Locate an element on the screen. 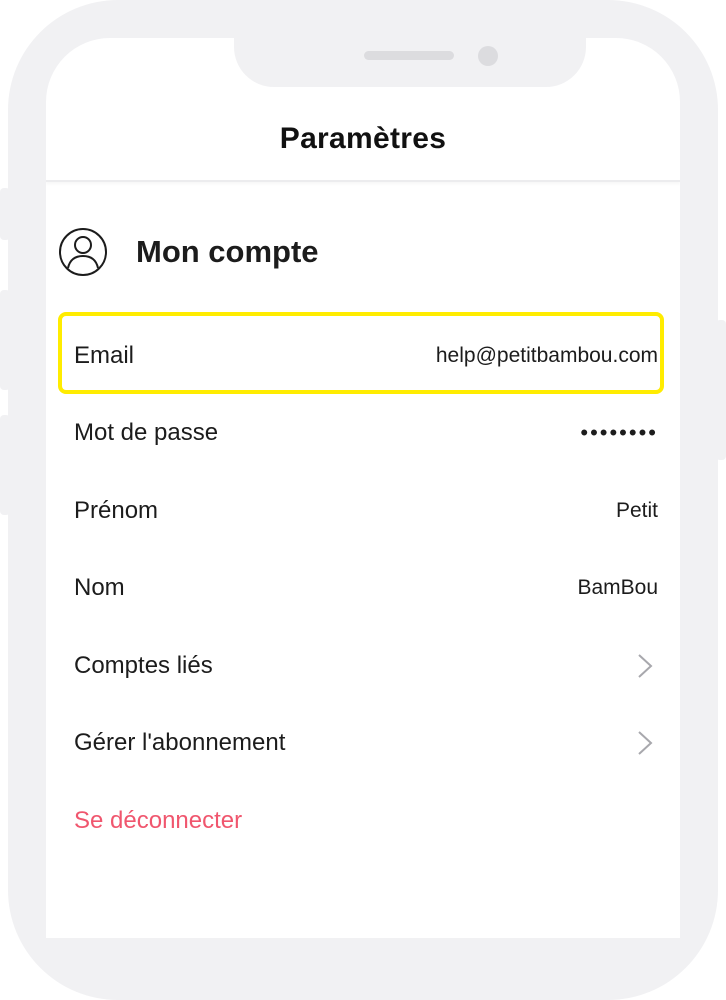 The image size is (726, 1000). speaker-grille is located at coordinates (409, 55).